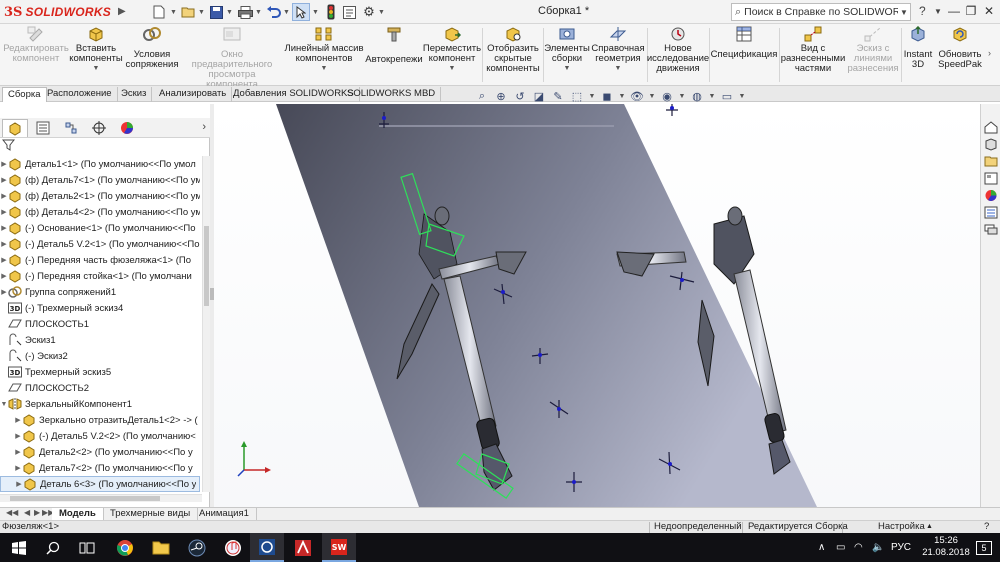 The image size is (1000, 562). I want to click on solidworks-taskbar-icon: SW, so click(339, 547).